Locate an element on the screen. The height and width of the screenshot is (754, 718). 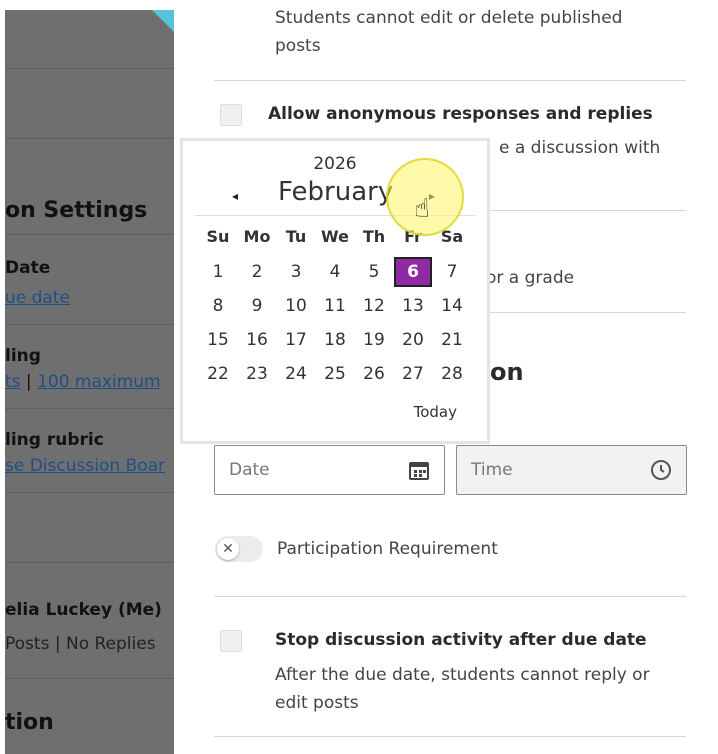
weekday-header: Tu is located at coordinates (296, 236).